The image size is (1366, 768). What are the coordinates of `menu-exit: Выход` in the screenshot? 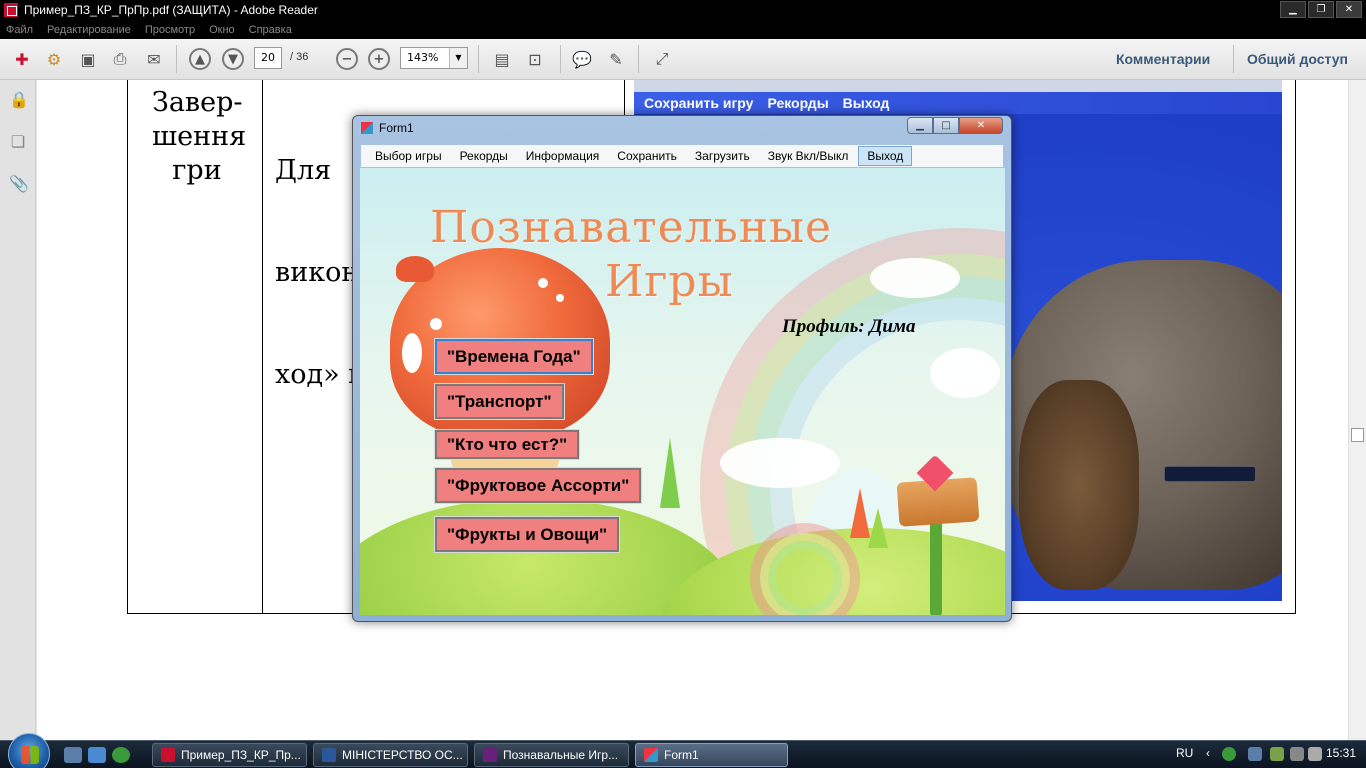 It's located at (885, 156).